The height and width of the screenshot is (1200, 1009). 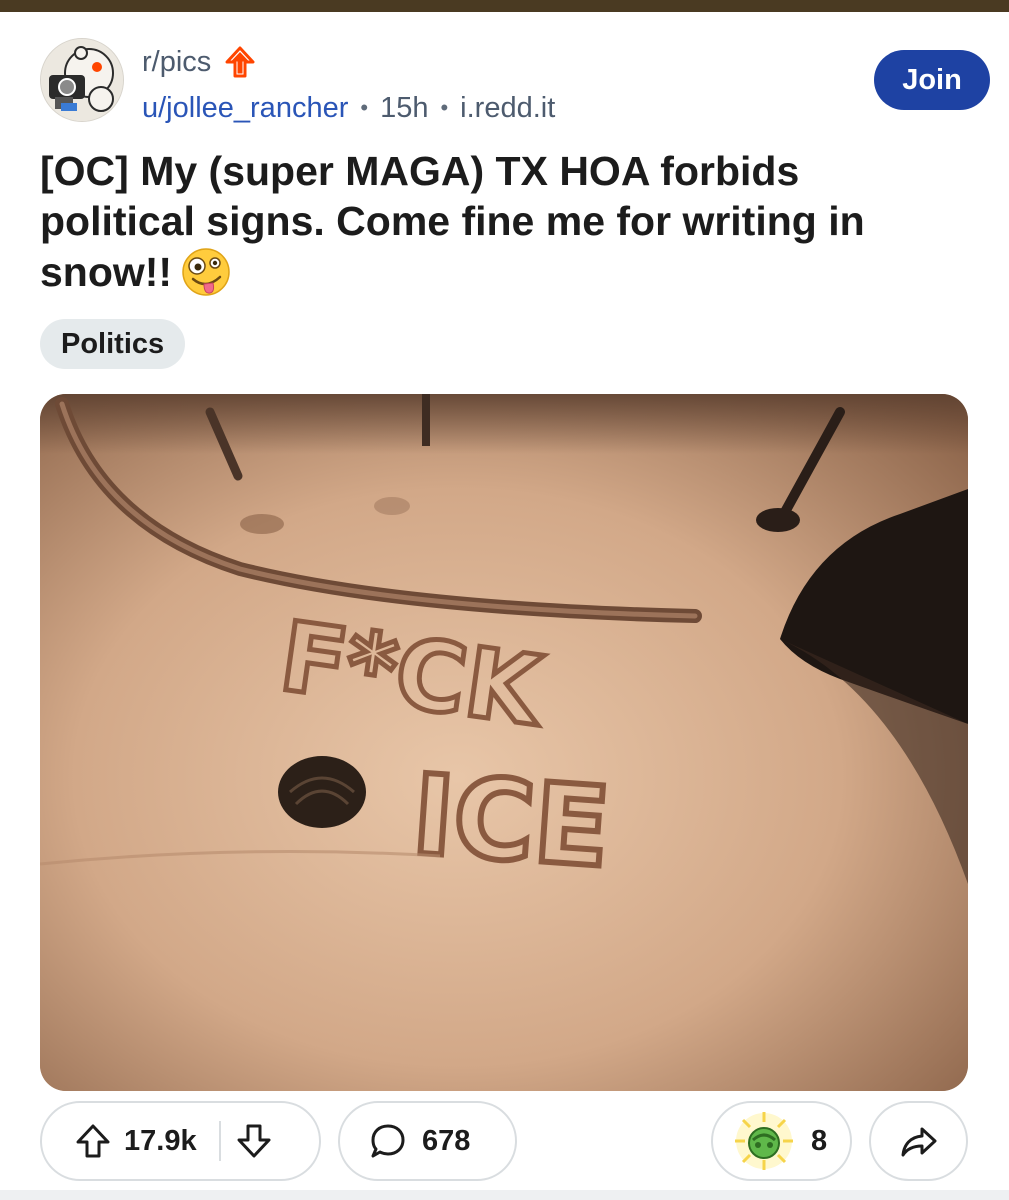 What do you see at coordinates (245, 108) in the screenshot?
I see `author-link: u/jollee_rancher` at bounding box center [245, 108].